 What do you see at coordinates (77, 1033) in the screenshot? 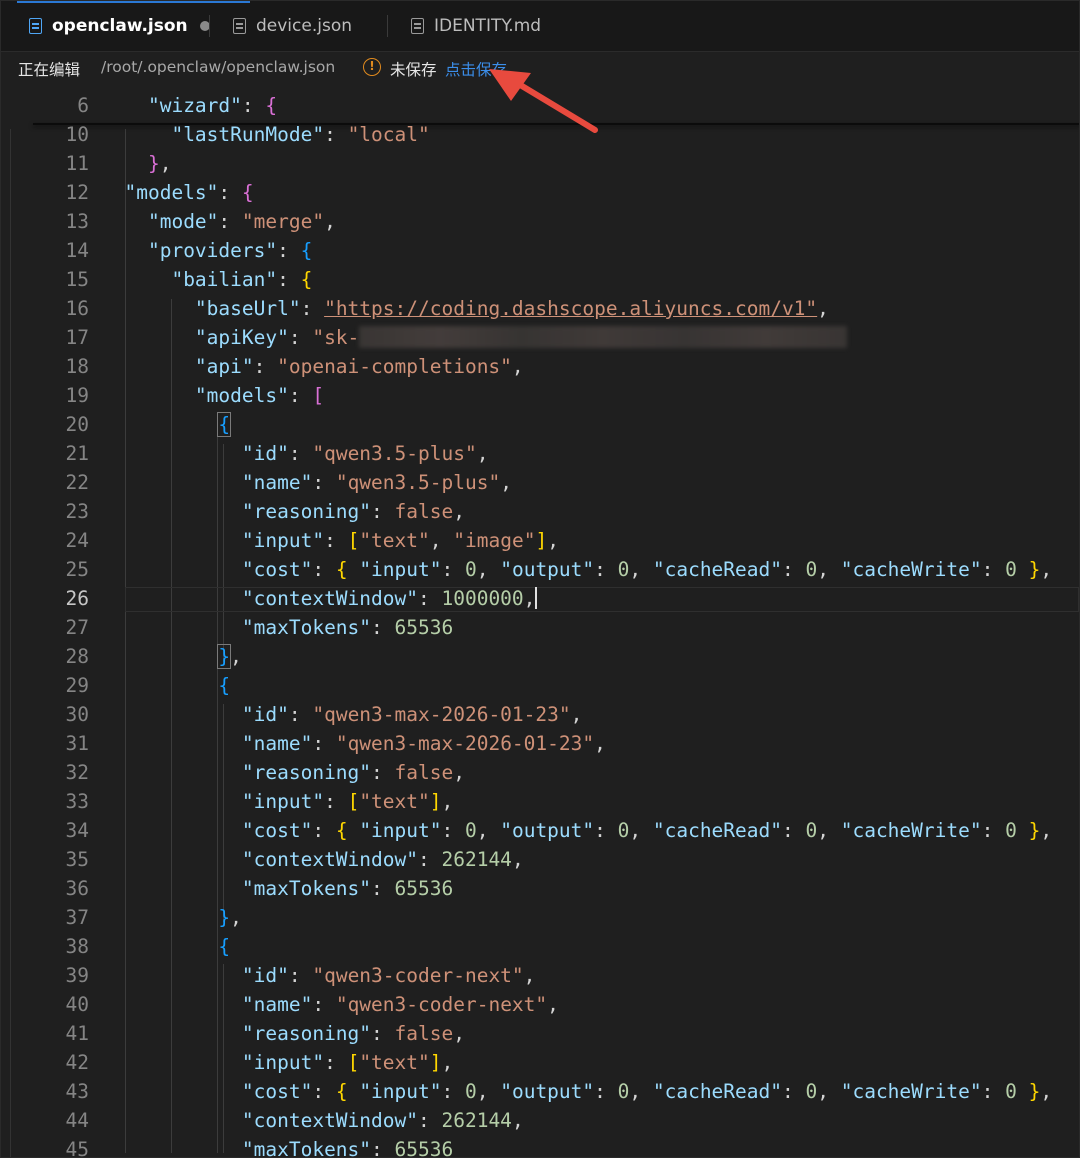
I see `line-number: 41` at bounding box center [77, 1033].